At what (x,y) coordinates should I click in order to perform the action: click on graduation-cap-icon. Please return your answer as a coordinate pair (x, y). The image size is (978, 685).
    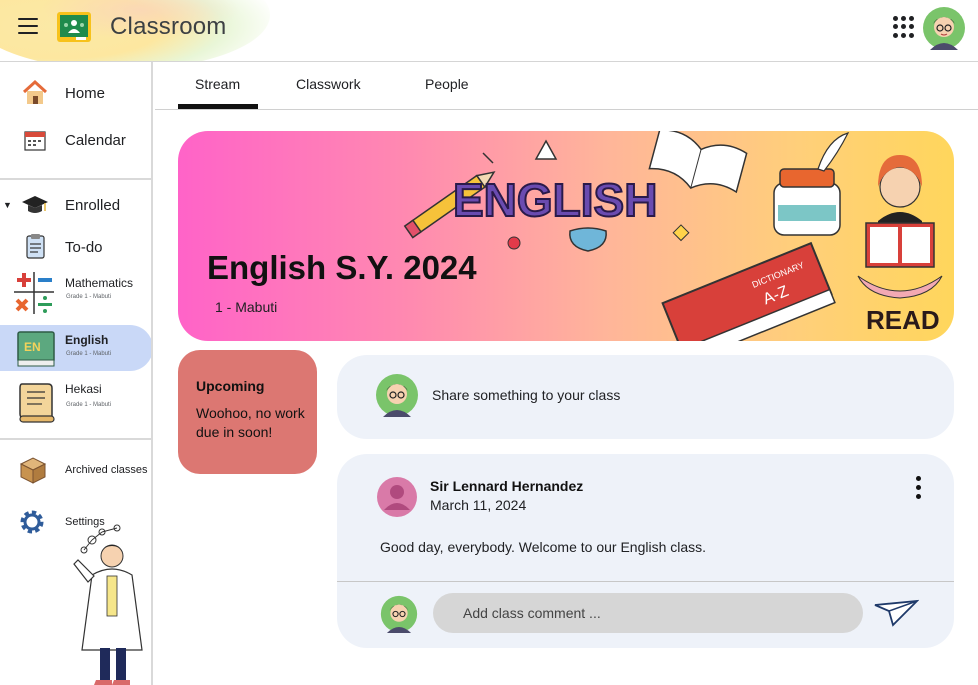
    Looking at the image, I should click on (35, 204).